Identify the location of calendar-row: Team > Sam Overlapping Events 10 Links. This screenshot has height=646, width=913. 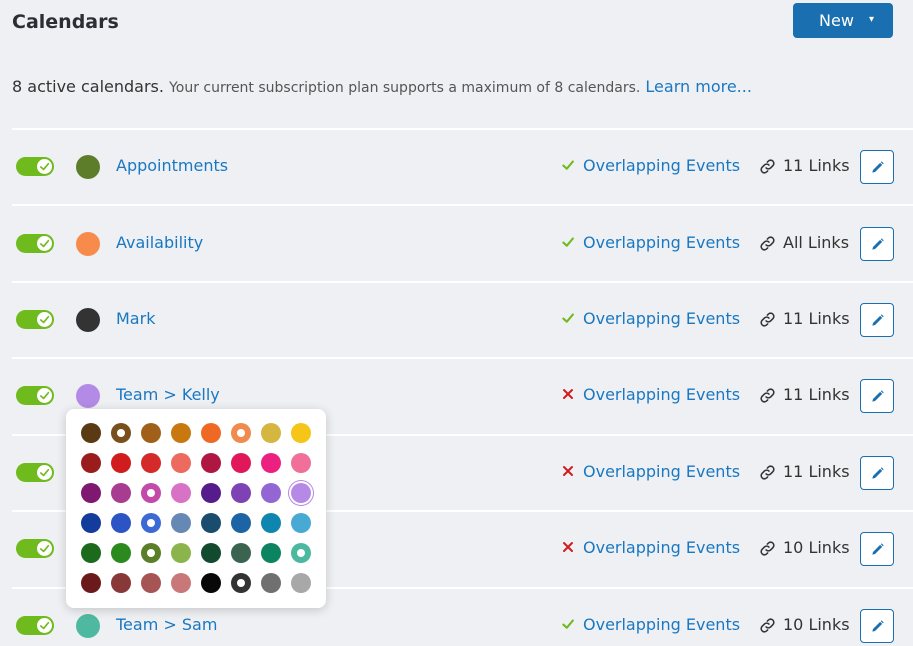
(456, 626).